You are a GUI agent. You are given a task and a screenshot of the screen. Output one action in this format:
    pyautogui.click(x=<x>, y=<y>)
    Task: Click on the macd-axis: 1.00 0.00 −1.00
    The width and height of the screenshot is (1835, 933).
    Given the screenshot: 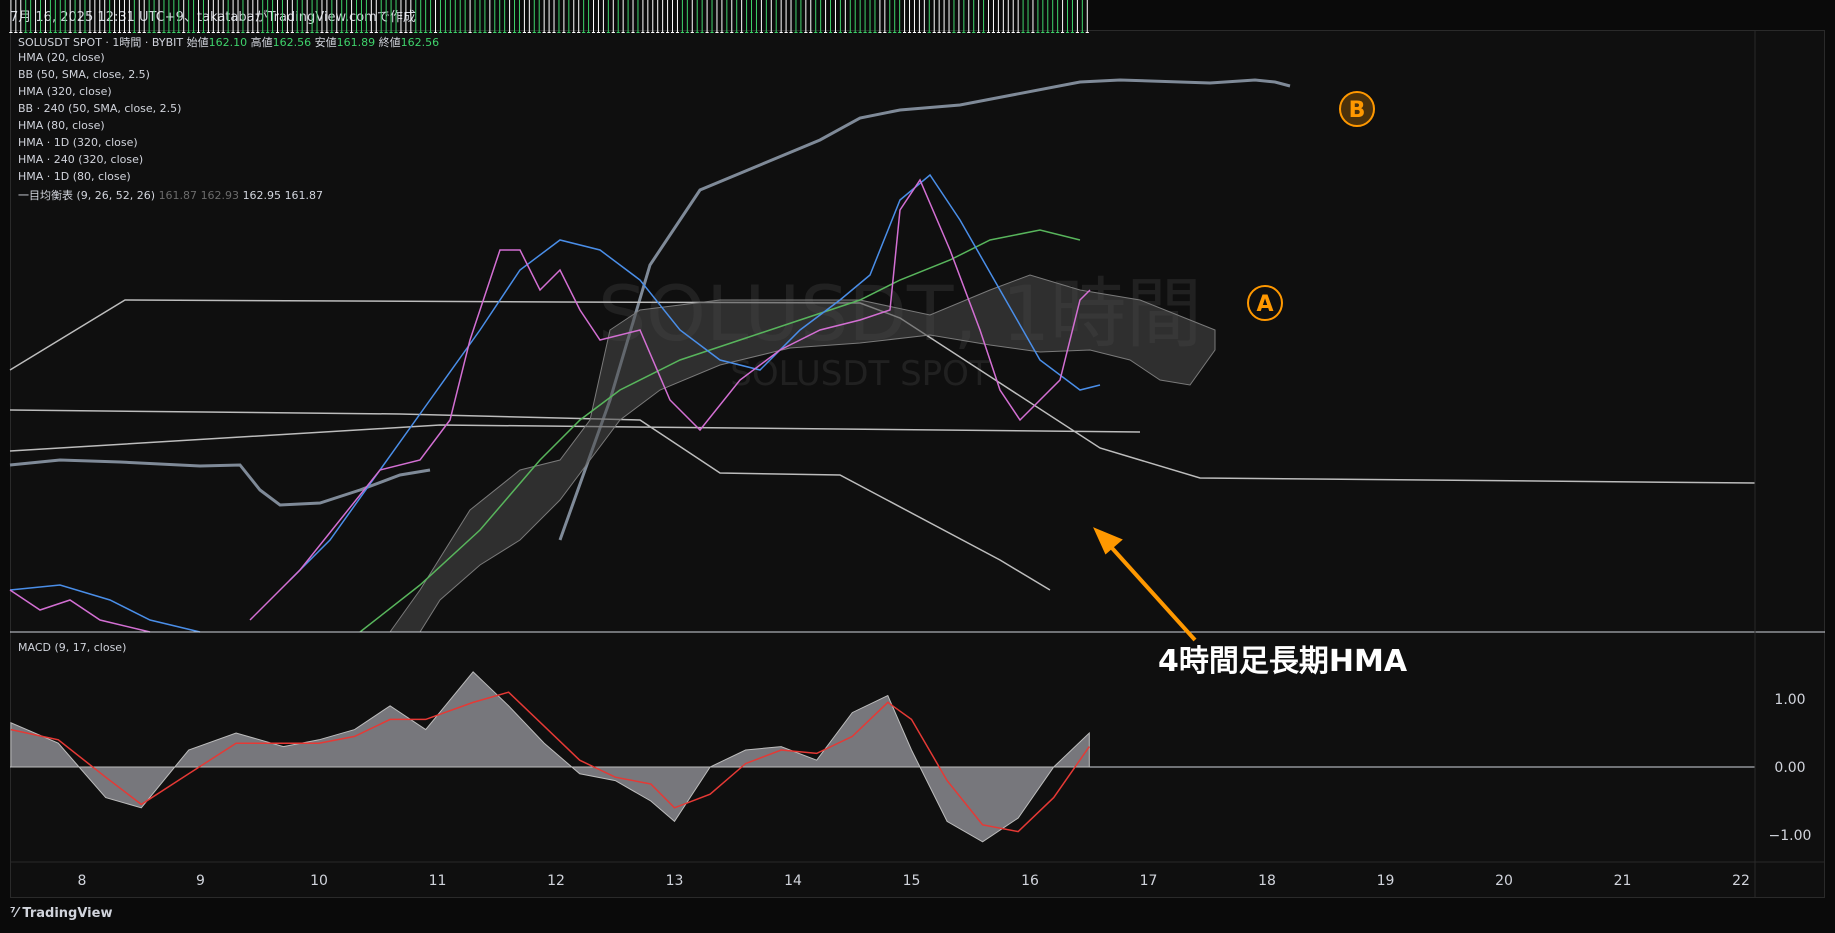 What is the action you would take?
    pyautogui.click(x=1790, y=768)
    